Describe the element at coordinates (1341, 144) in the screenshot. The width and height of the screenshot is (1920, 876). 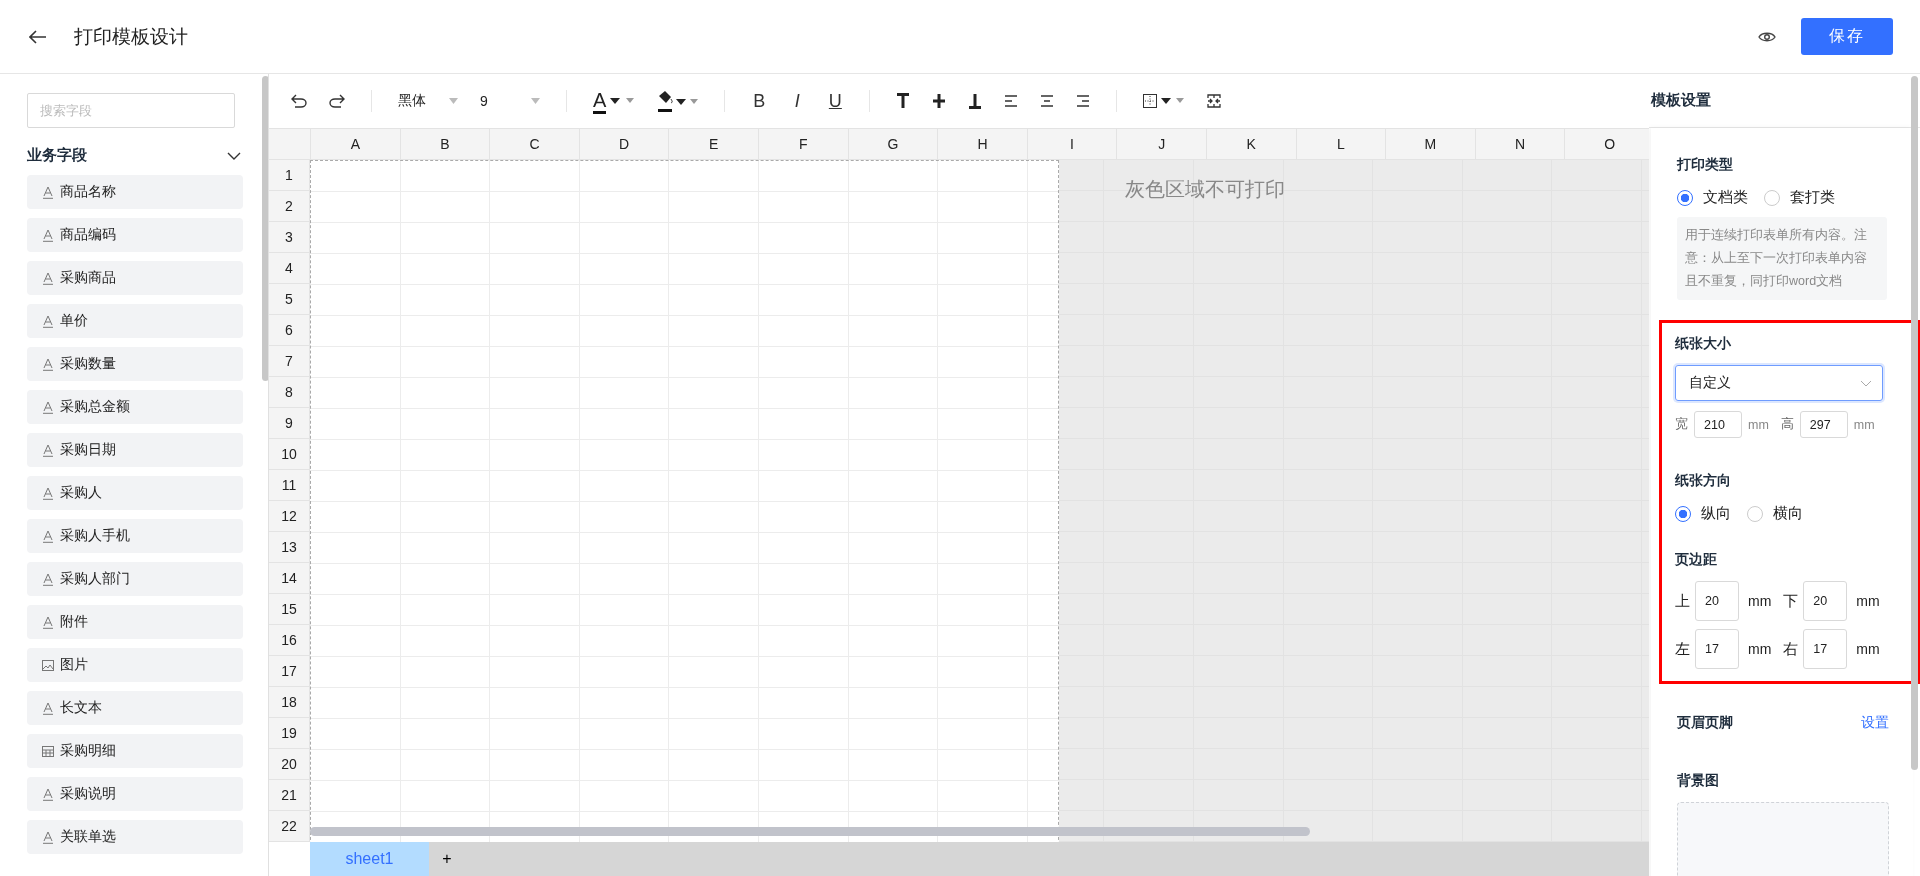
I see `column-header: L` at that location.